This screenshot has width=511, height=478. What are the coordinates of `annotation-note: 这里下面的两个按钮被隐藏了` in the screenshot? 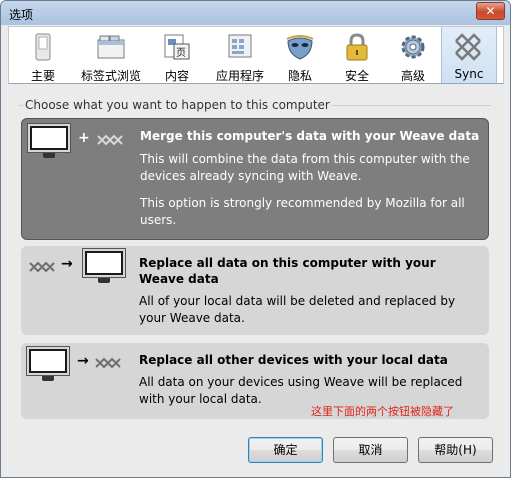 It's located at (382, 411).